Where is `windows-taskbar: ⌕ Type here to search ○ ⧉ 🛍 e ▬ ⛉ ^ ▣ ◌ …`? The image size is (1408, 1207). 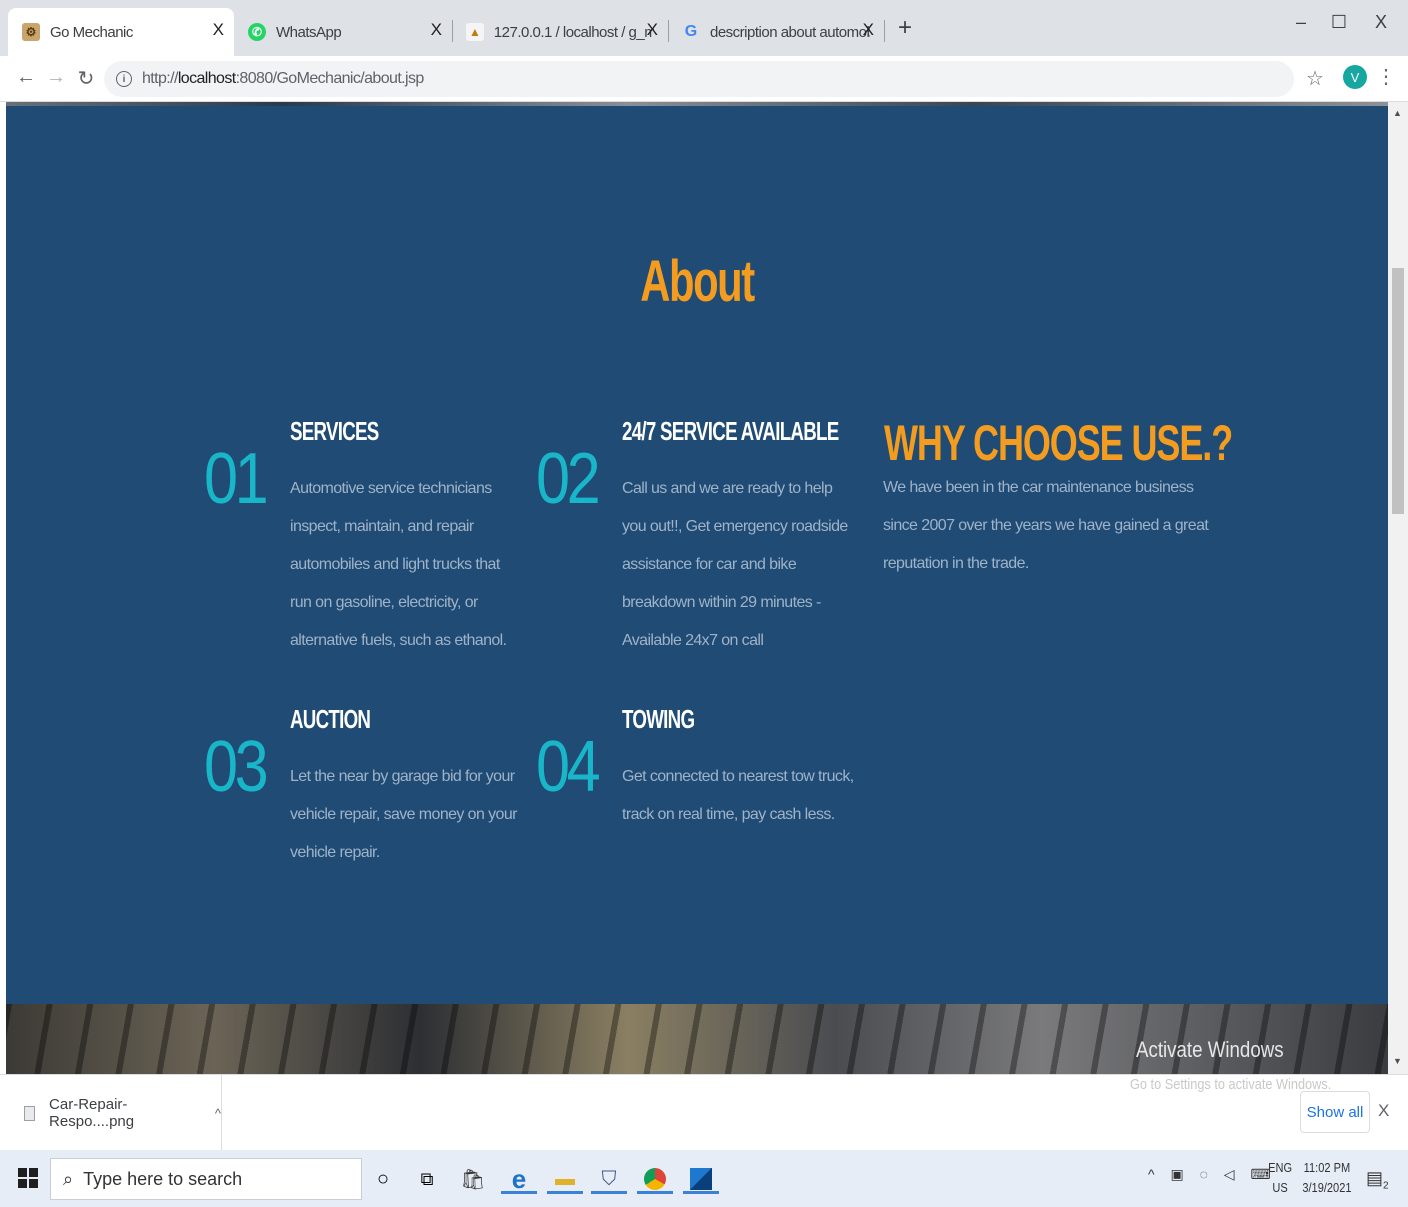
windows-taskbar: ⌕ Type here to search ○ ⧉ 🛍 e ▬ ⛉ ^ ▣ ◌ … is located at coordinates (704, 1178).